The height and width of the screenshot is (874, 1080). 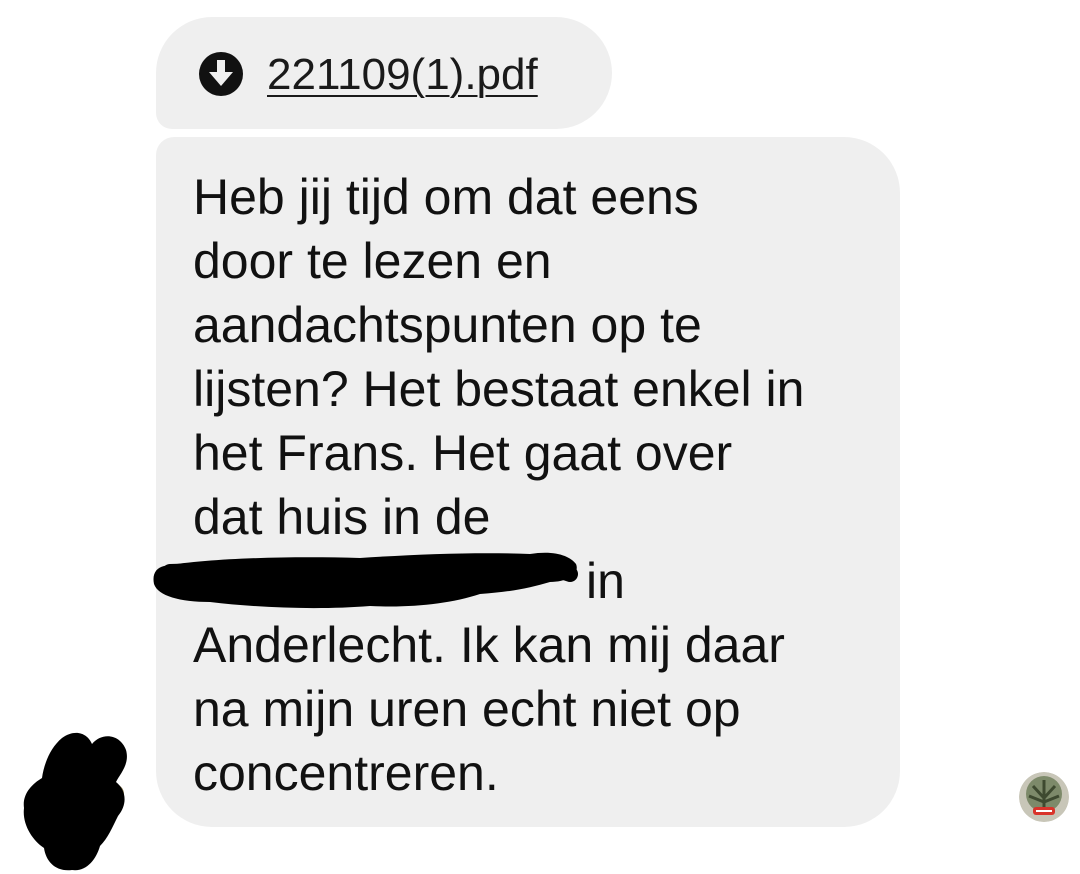 I want to click on seen-avatar-icon, so click(x=1044, y=797).